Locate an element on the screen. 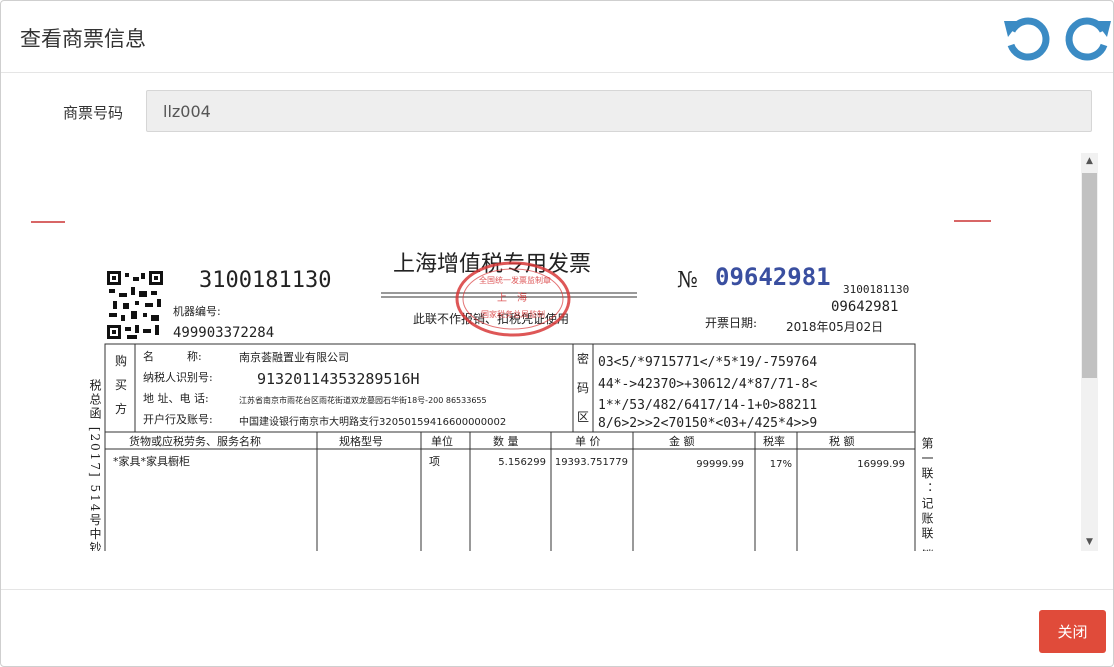 Image resolution: width=1114 pixels, height=667 pixels. cipher-label-1: 密 is located at coordinates (583, 358).